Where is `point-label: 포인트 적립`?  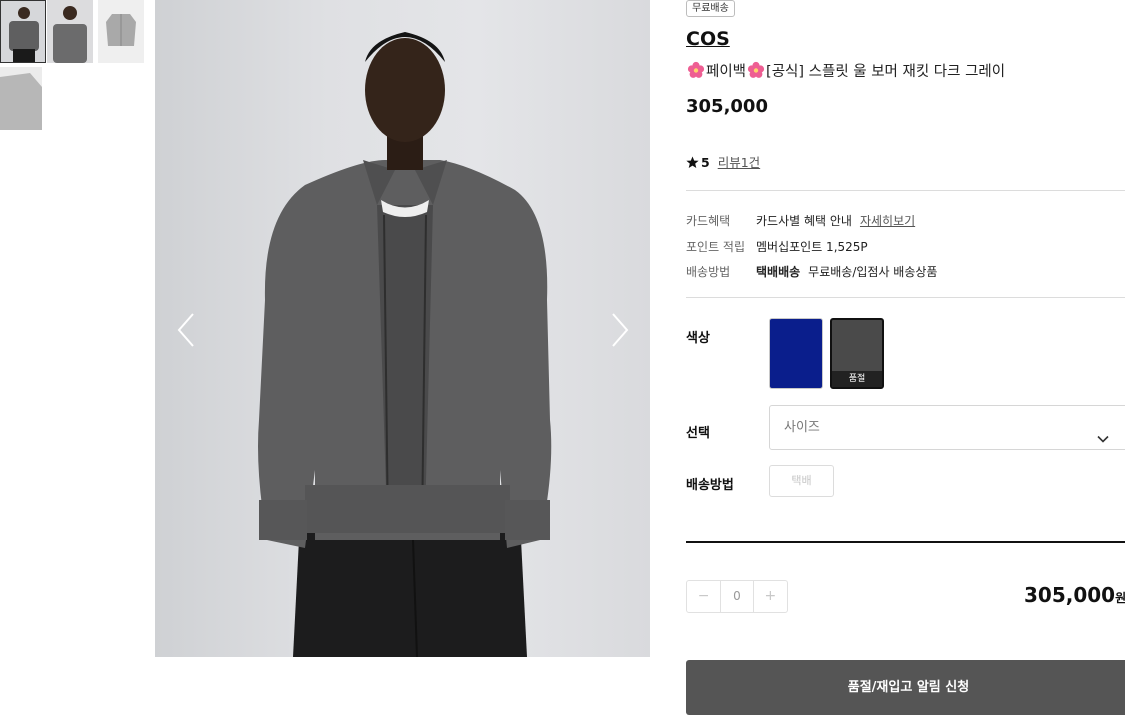 point-label: 포인트 적립 is located at coordinates (716, 247).